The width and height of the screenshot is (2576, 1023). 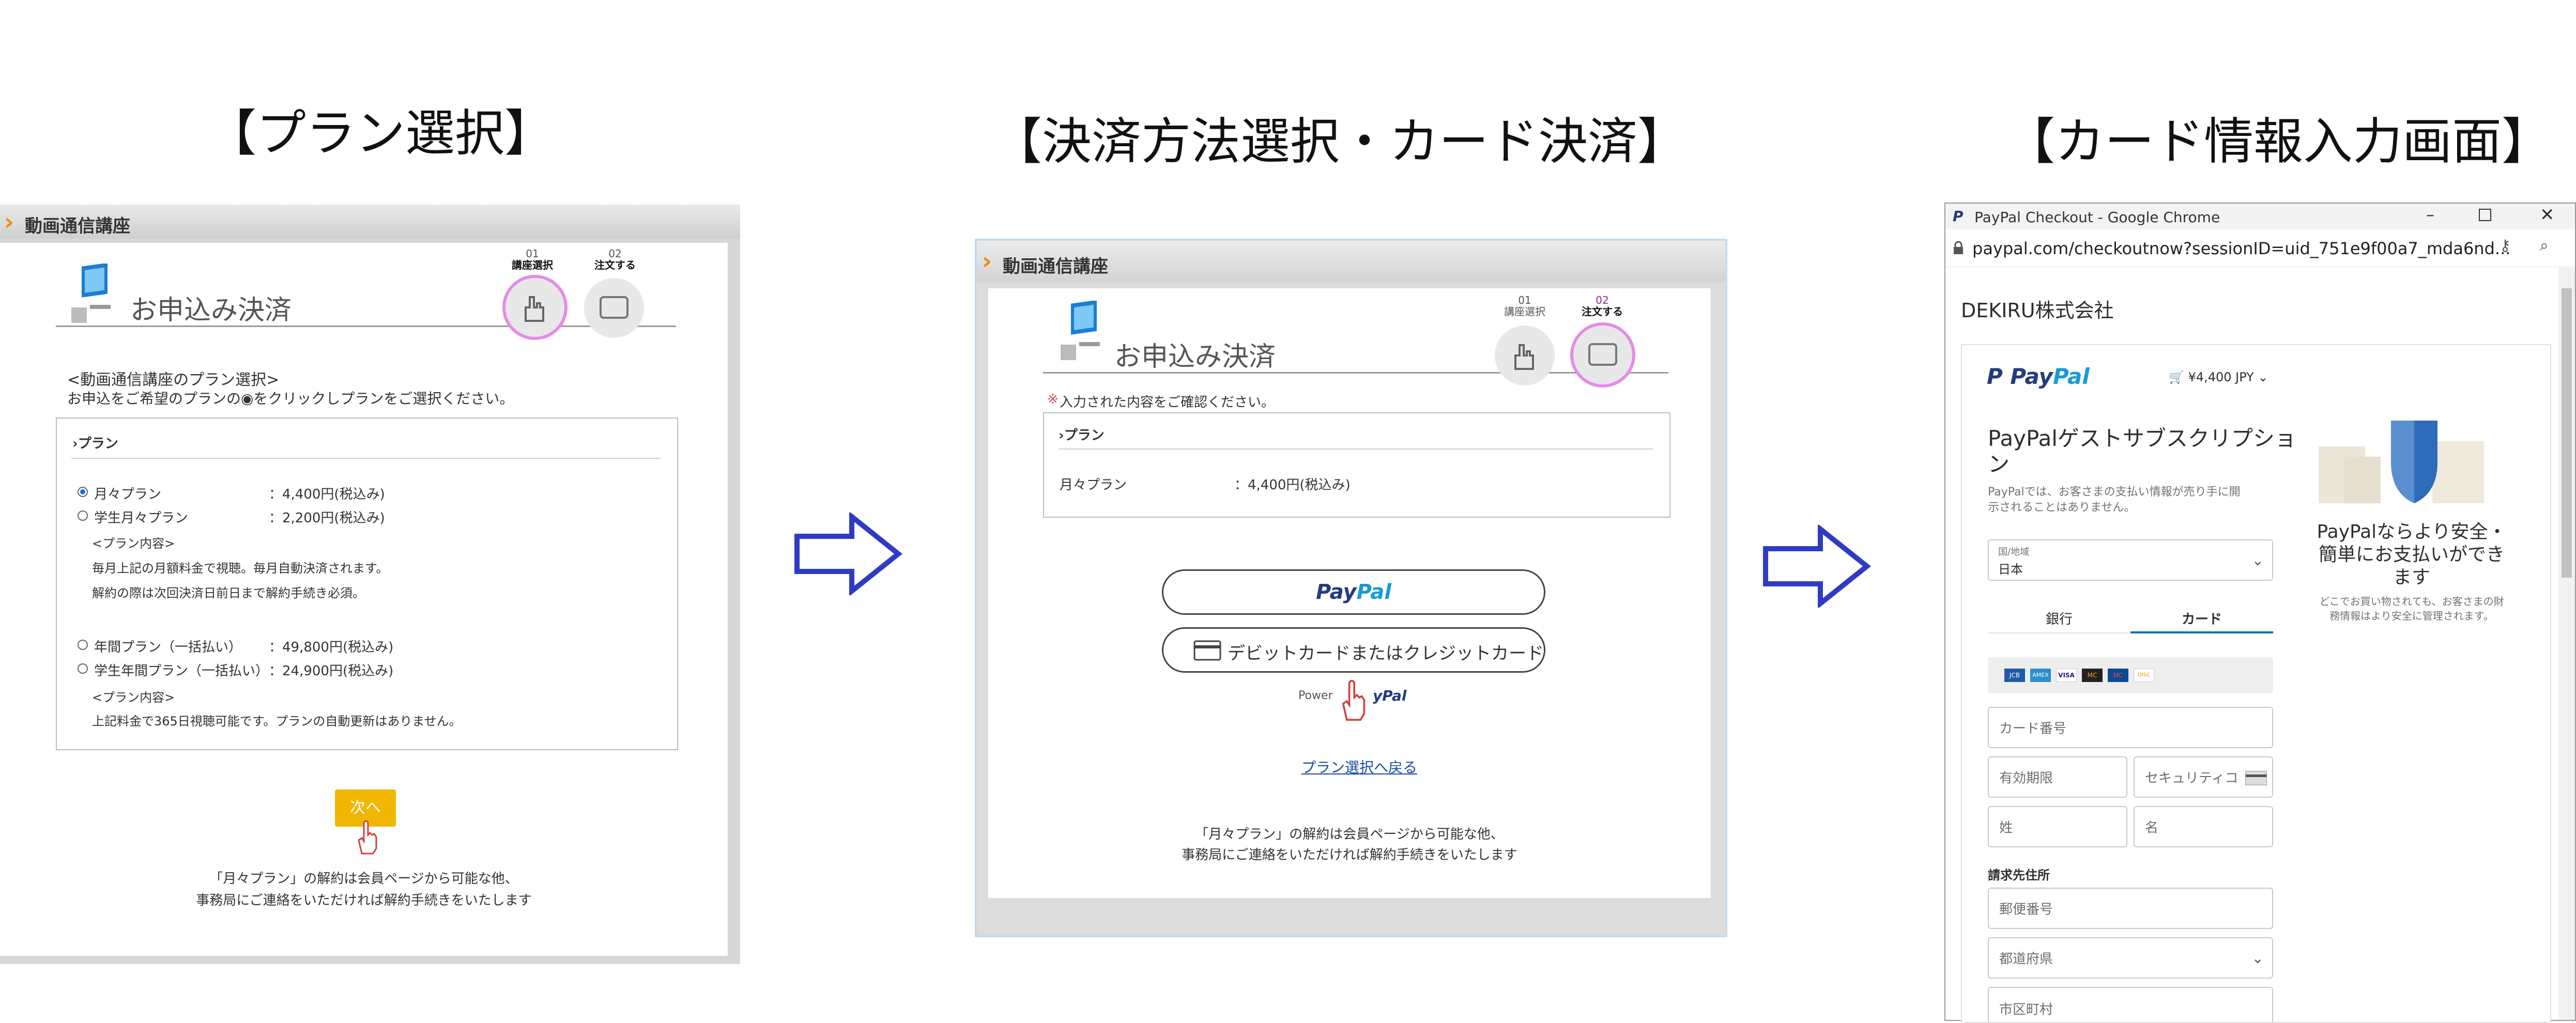 I want to click on step1-label: 講座選択, so click(x=532, y=265).